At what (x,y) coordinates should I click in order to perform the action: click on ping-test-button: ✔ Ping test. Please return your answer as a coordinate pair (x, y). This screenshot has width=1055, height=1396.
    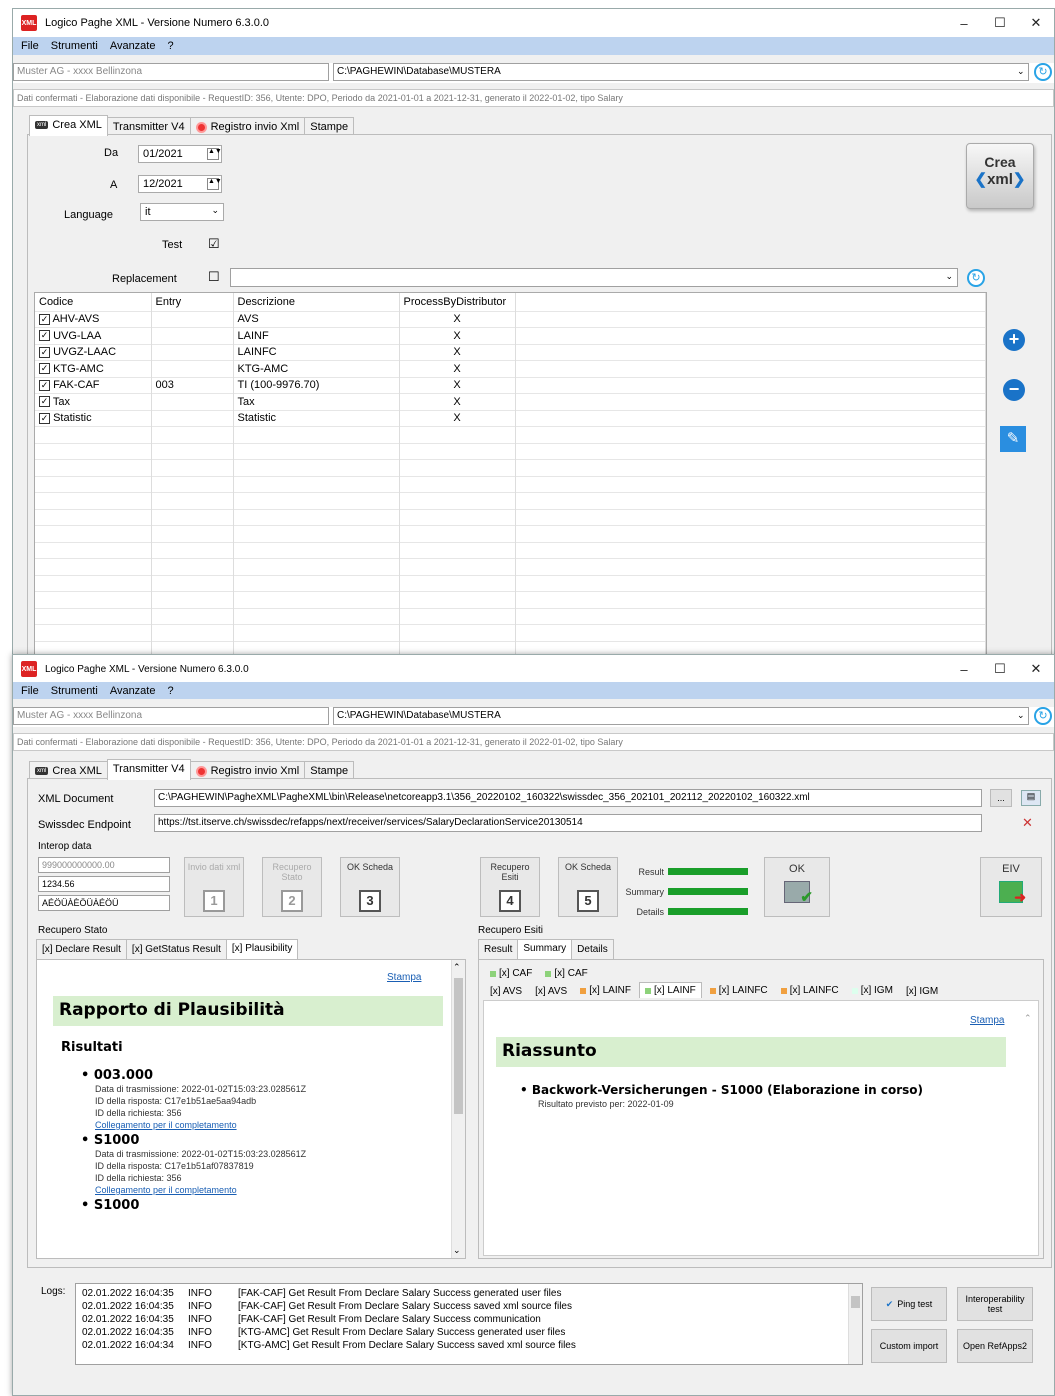
    Looking at the image, I should click on (909, 1304).